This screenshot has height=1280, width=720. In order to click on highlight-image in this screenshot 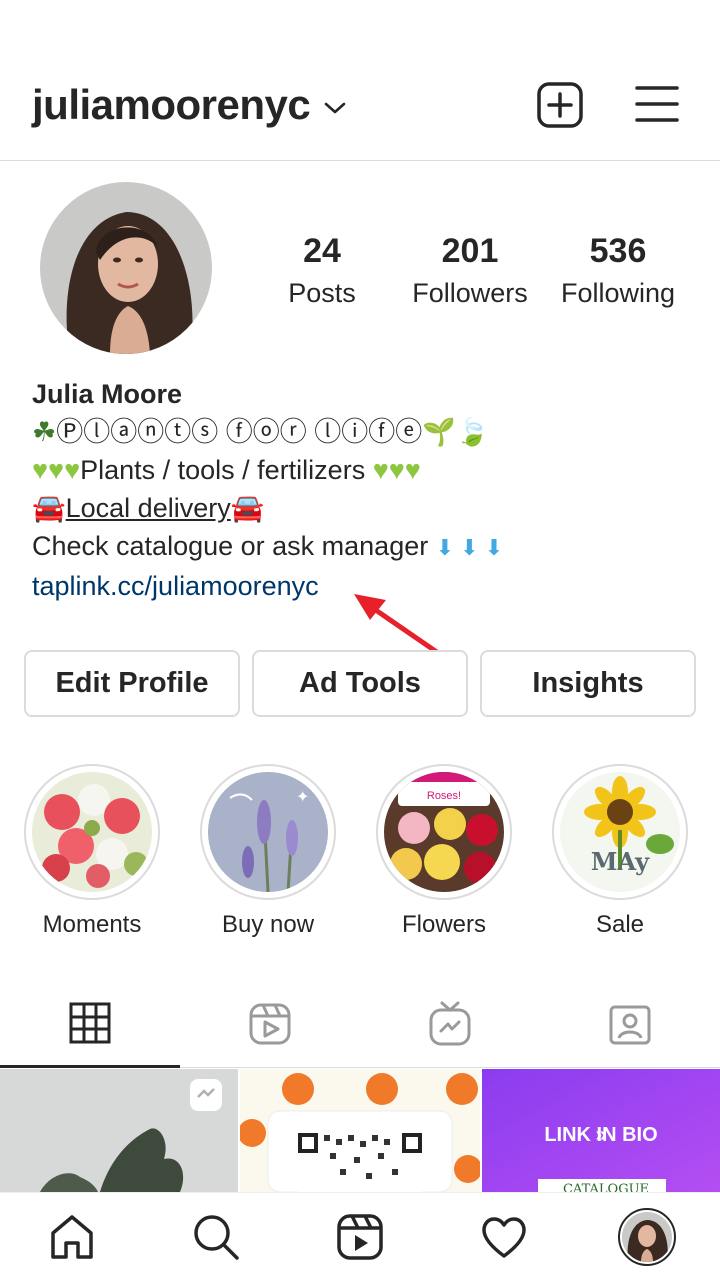, I will do `click(92, 832)`.